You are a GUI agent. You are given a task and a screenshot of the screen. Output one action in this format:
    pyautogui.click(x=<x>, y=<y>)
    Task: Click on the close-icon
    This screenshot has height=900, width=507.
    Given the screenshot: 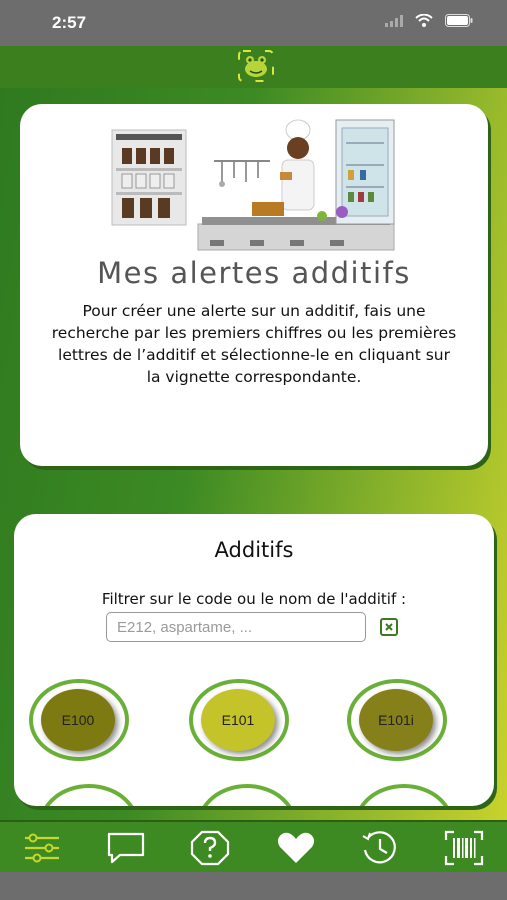 What is the action you would take?
    pyautogui.click(x=389, y=627)
    